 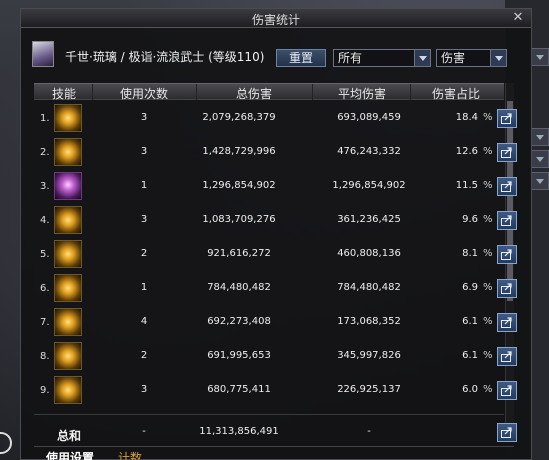 I want to click on tab-usage-settings: 使用设置, so click(x=70, y=454).